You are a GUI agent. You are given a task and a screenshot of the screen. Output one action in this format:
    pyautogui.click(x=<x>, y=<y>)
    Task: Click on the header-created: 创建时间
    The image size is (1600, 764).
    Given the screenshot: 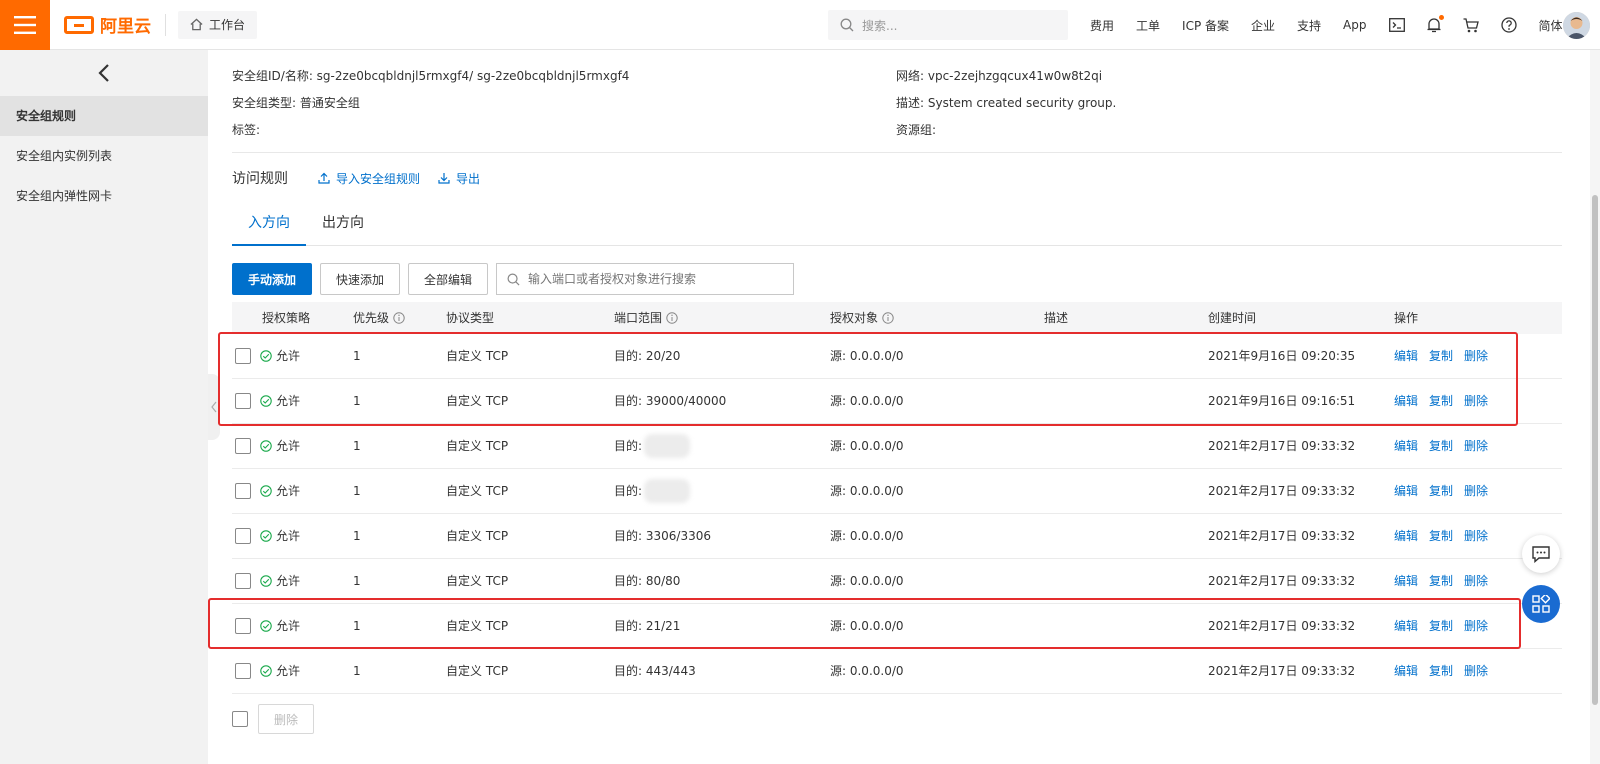 What is the action you would take?
    pyautogui.click(x=1232, y=318)
    